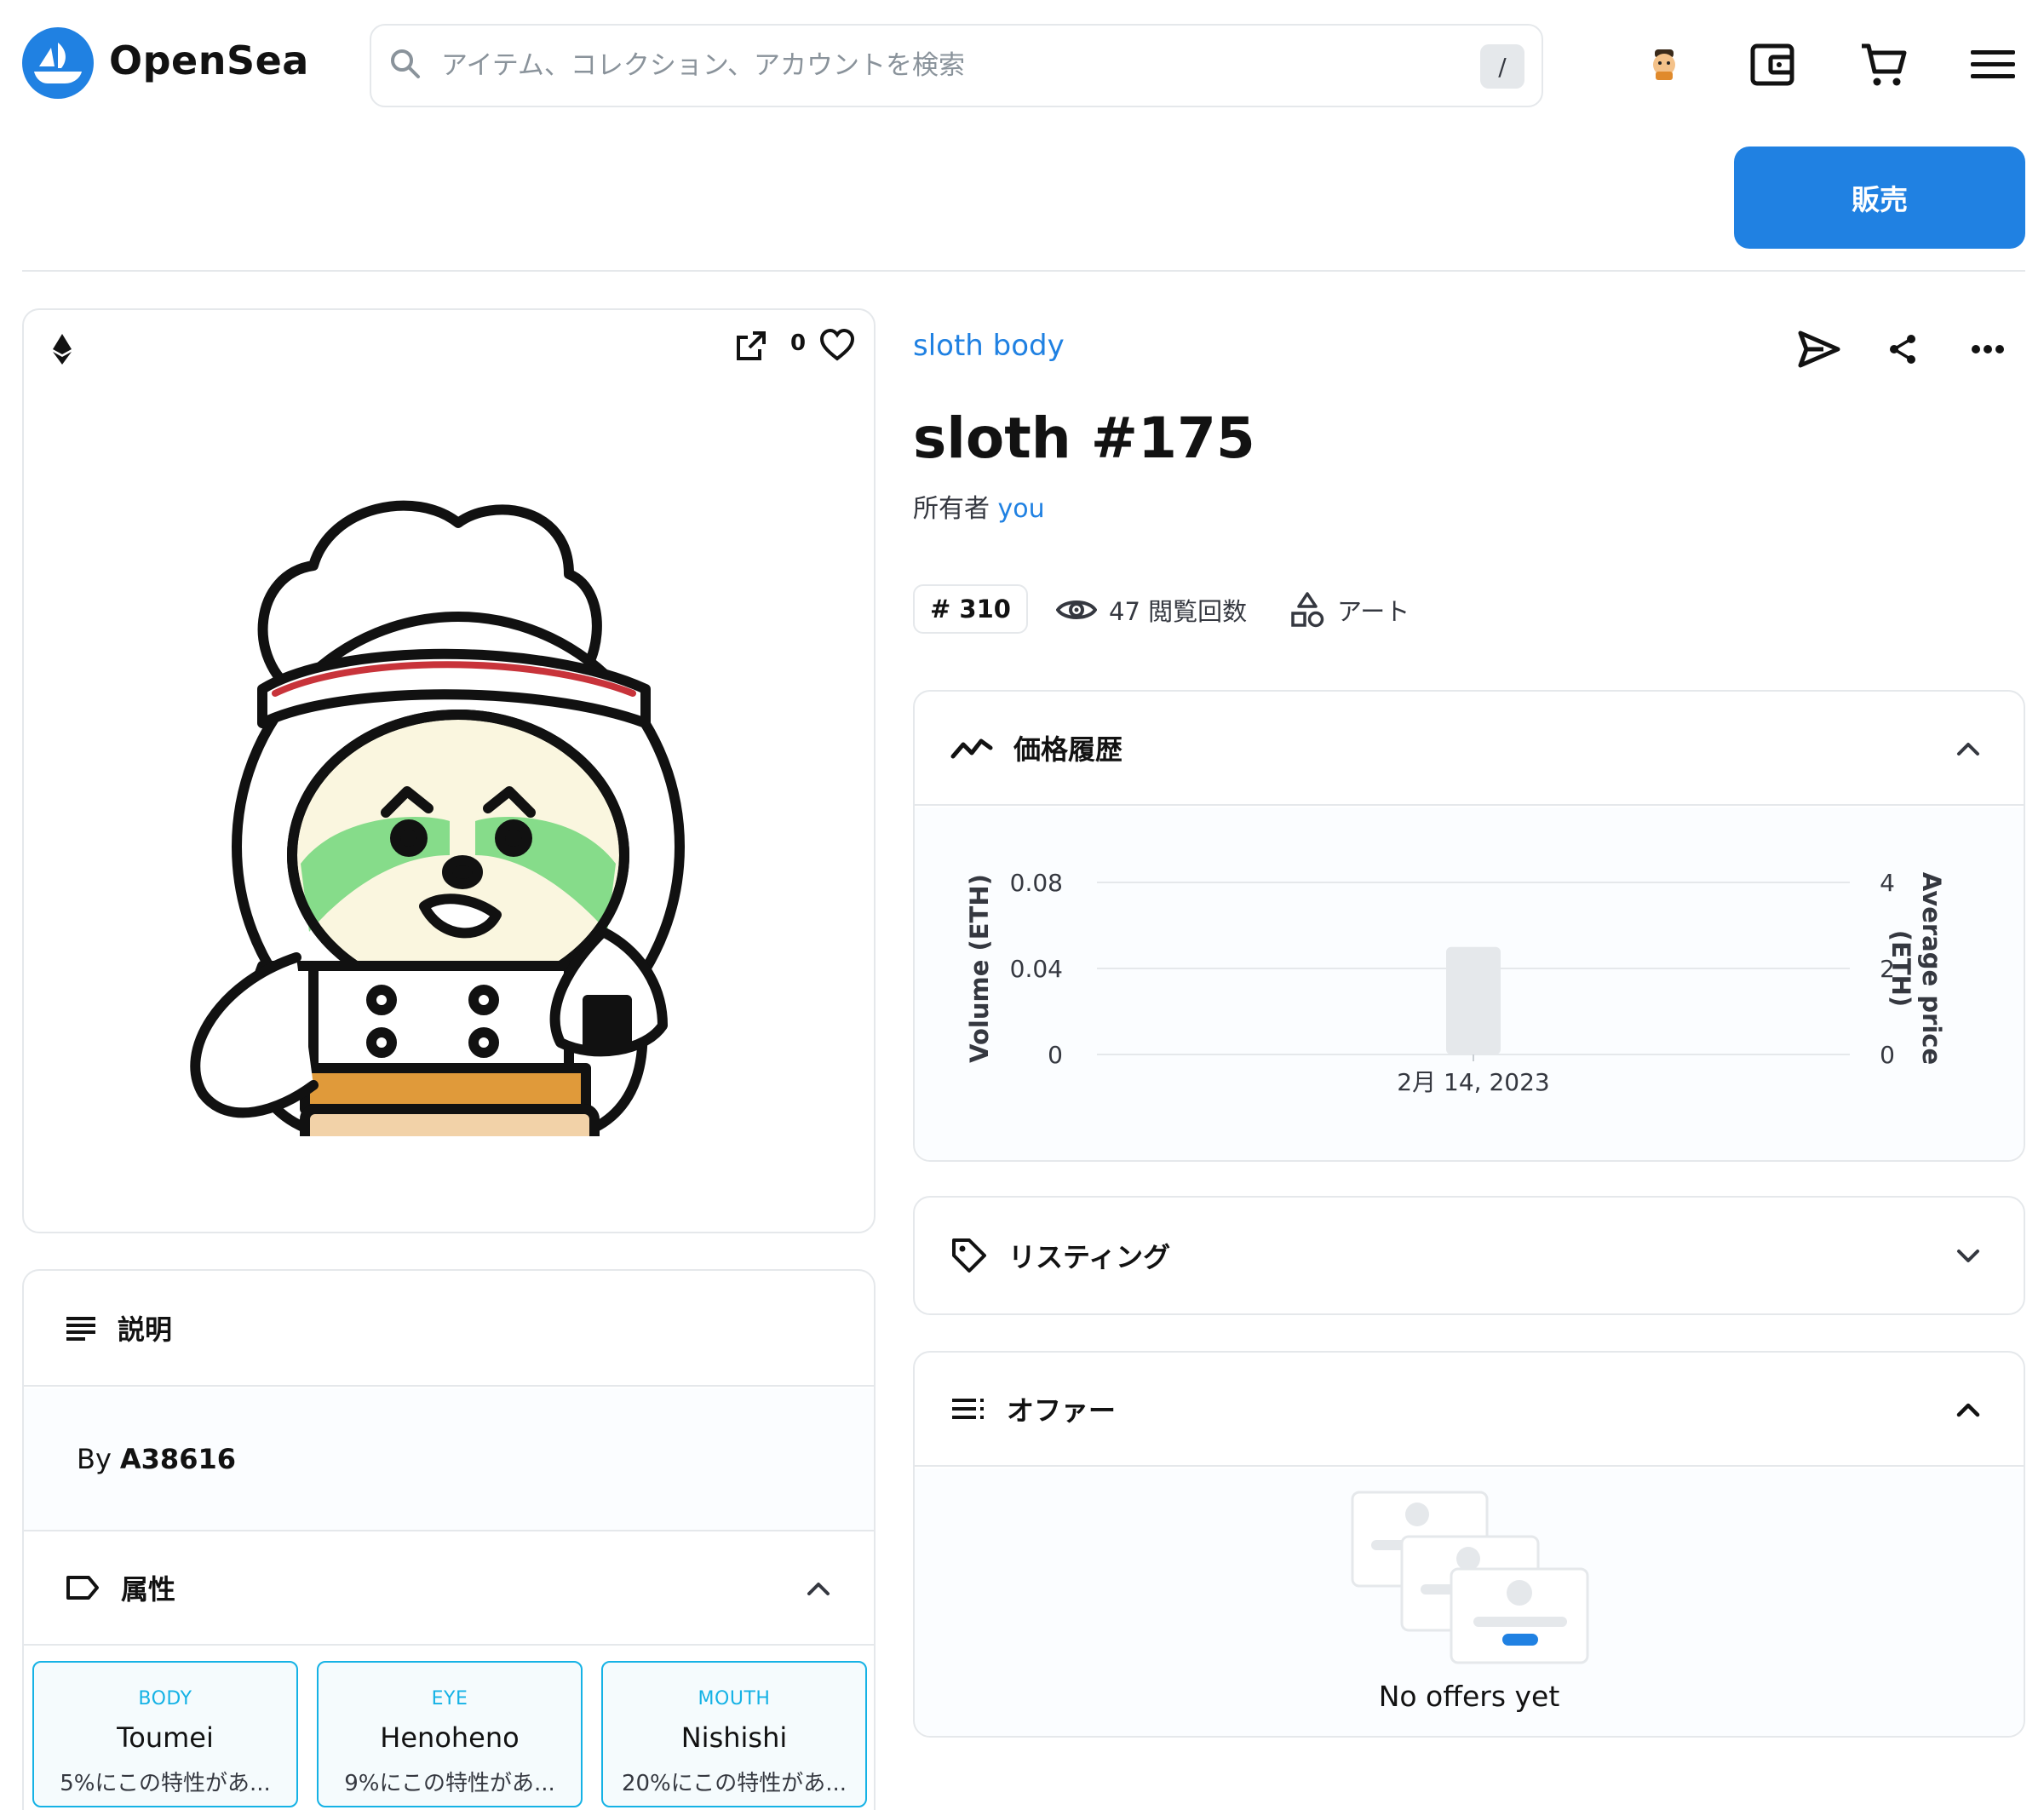 The image size is (2044, 1810). I want to click on offers-body: No offers yet, so click(1469, 1602).